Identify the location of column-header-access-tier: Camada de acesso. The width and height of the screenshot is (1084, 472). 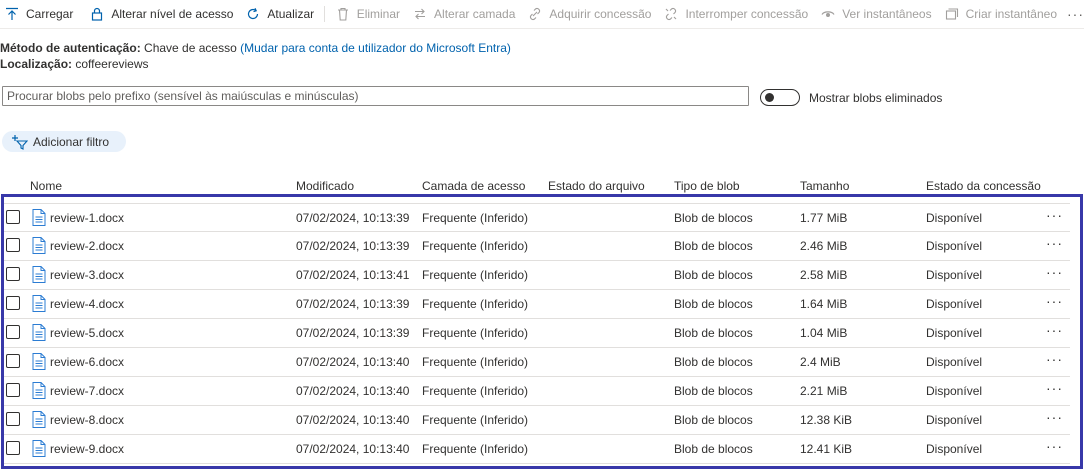
(473, 186).